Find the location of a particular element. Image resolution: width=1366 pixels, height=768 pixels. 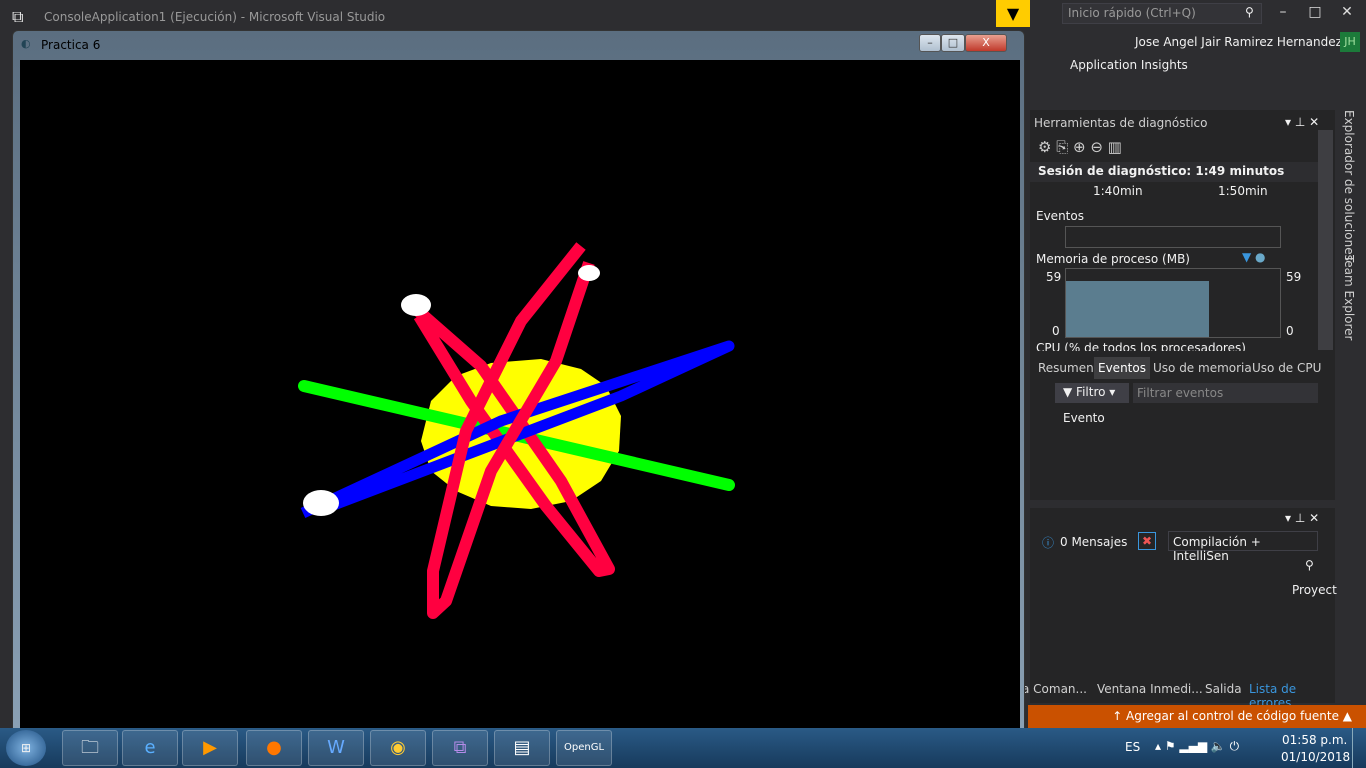

tick-label: 1:40min is located at coordinates (1118, 191).